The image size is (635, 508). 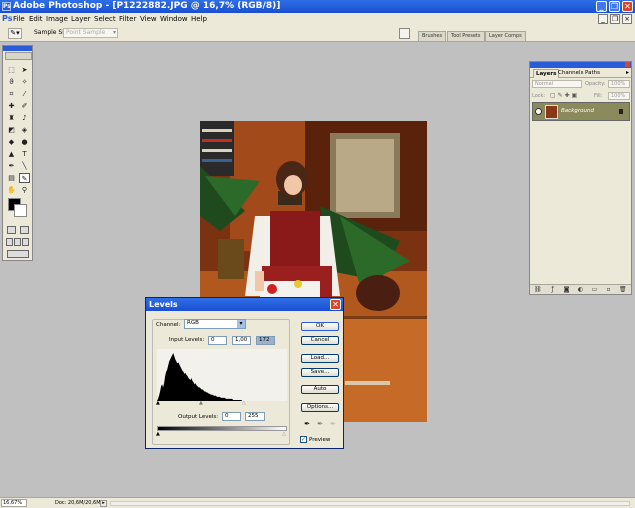 What do you see at coordinates (581, 111) in the screenshot?
I see `layer-row-background: Background` at bounding box center [581, 111].